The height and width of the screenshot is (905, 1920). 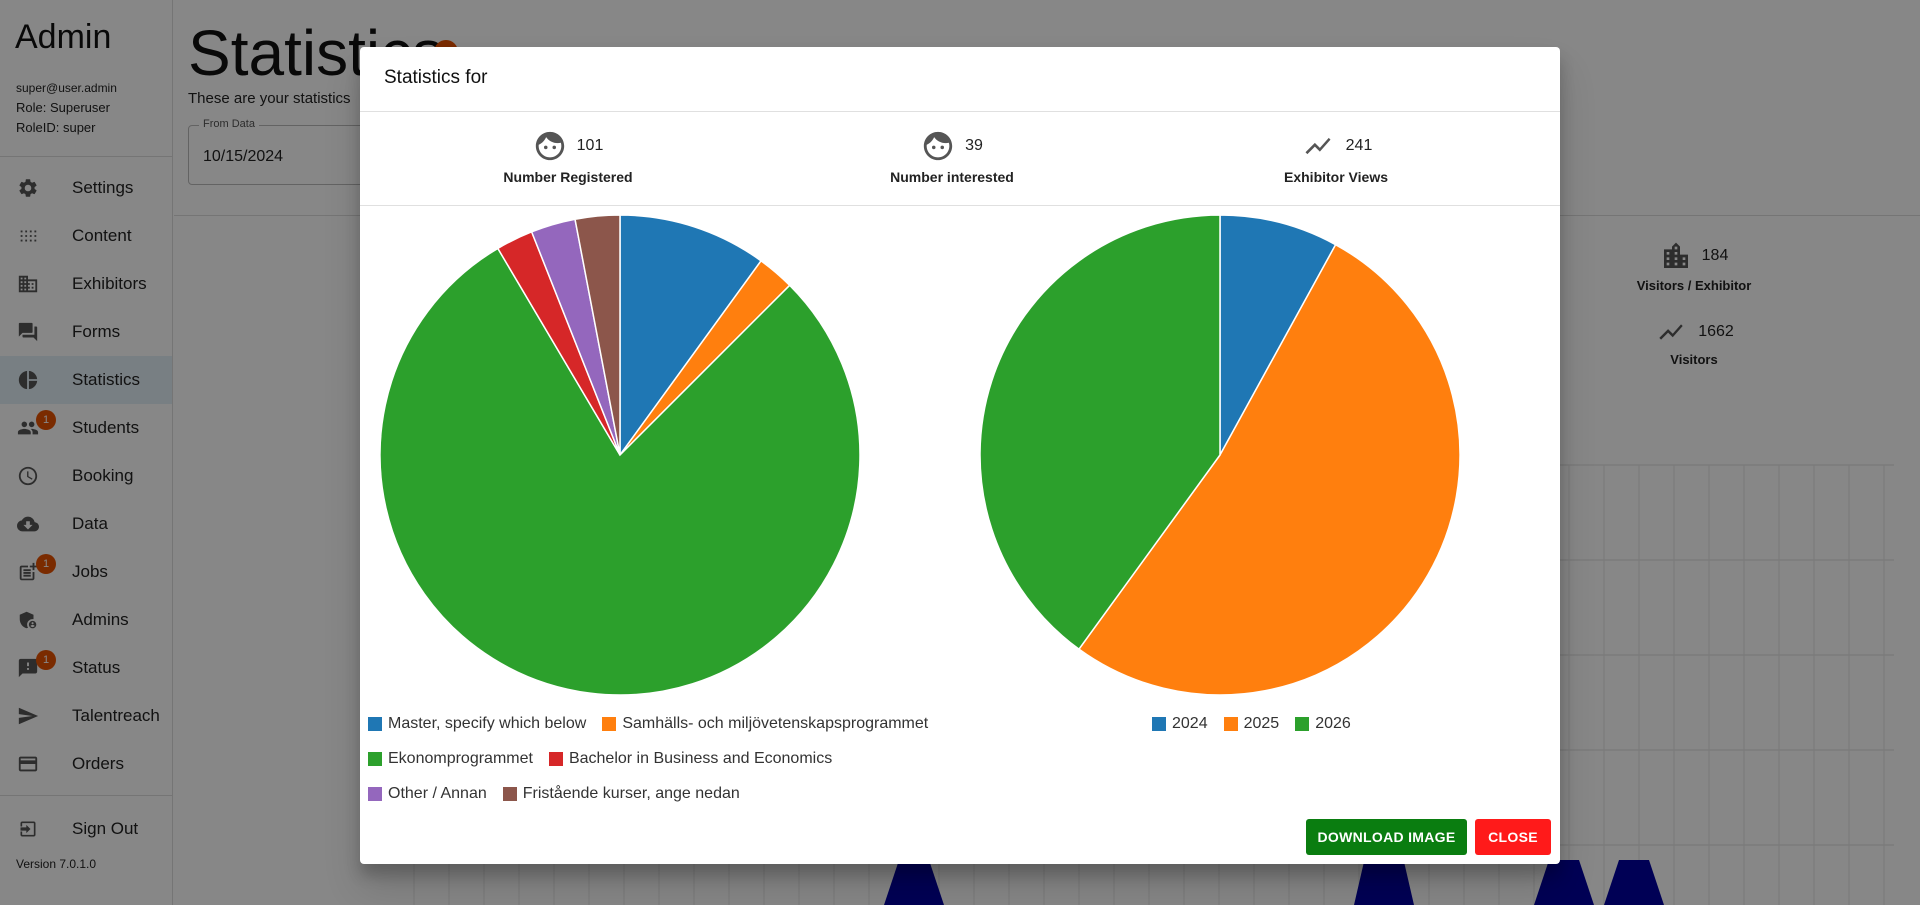 What do you see at coordinates (1386, 837) in the screenshot?
I see `download-image-button: DOWNLOAD IMAGE` at bounding box center [1386, 837].